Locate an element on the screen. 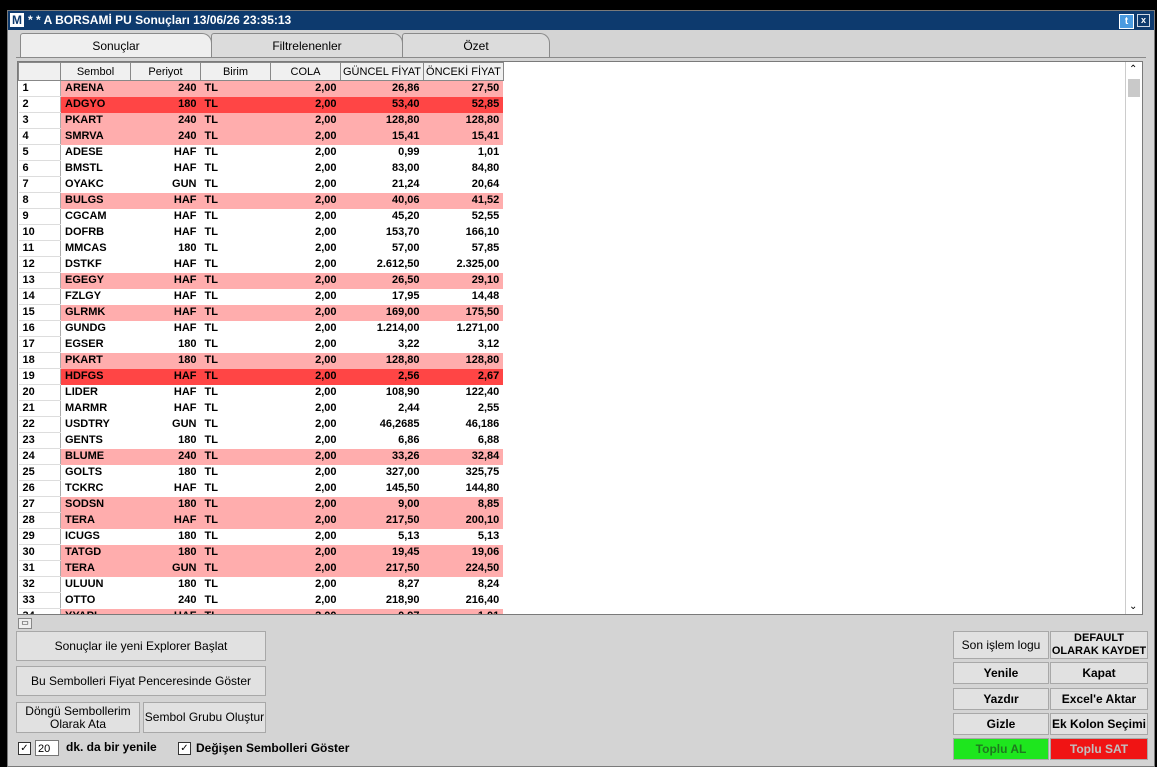  bulk-buy-button: Toplu AL is located at coordinates (1001, 749).